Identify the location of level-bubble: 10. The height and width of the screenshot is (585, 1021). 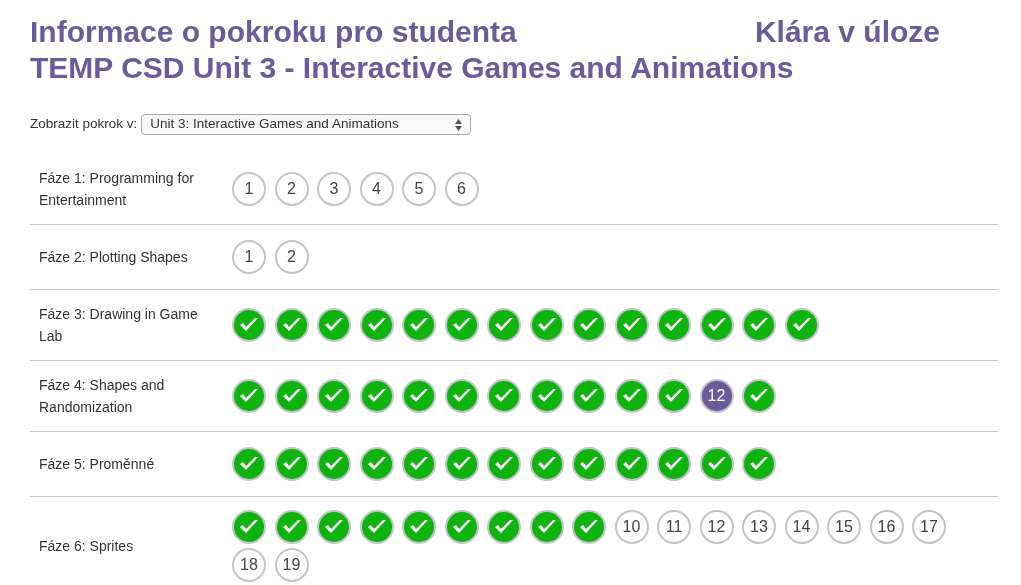
(631, 527).